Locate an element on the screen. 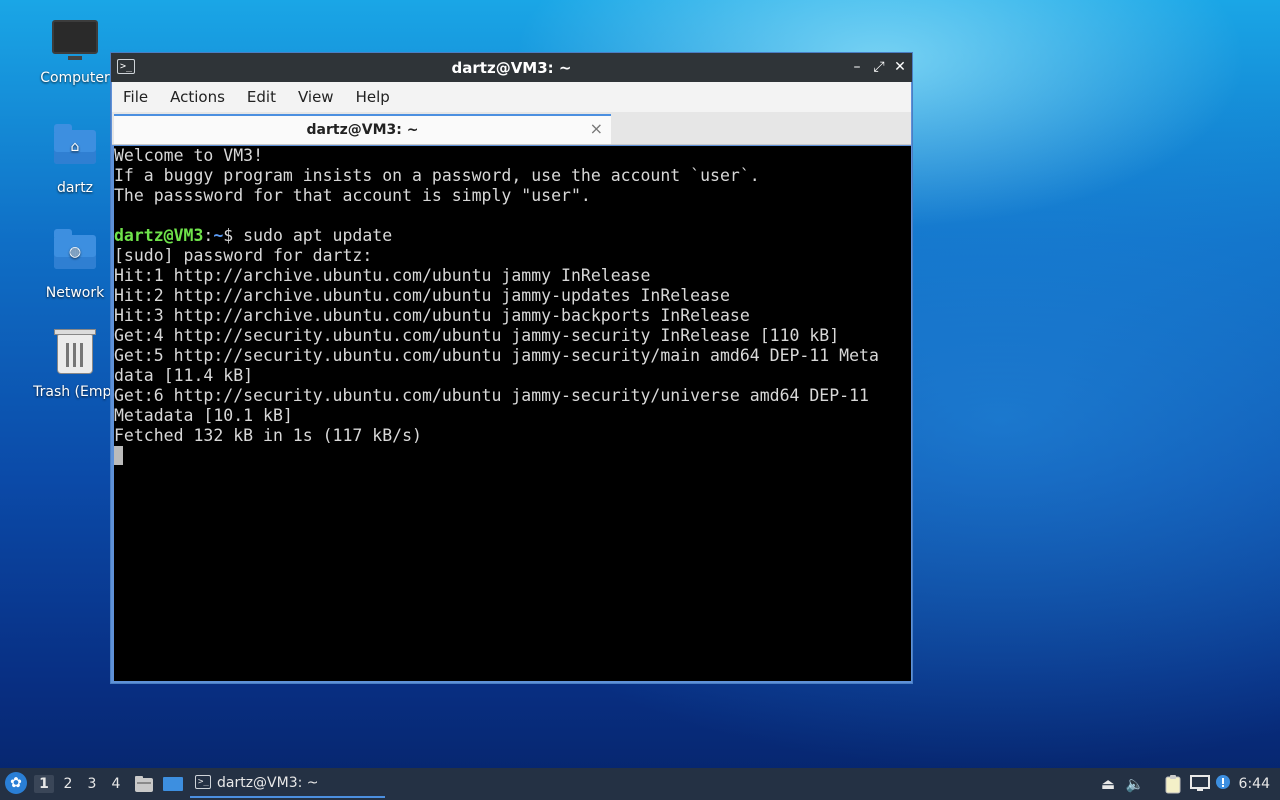  show-desktop-icon is located at coordinates (172, 784).